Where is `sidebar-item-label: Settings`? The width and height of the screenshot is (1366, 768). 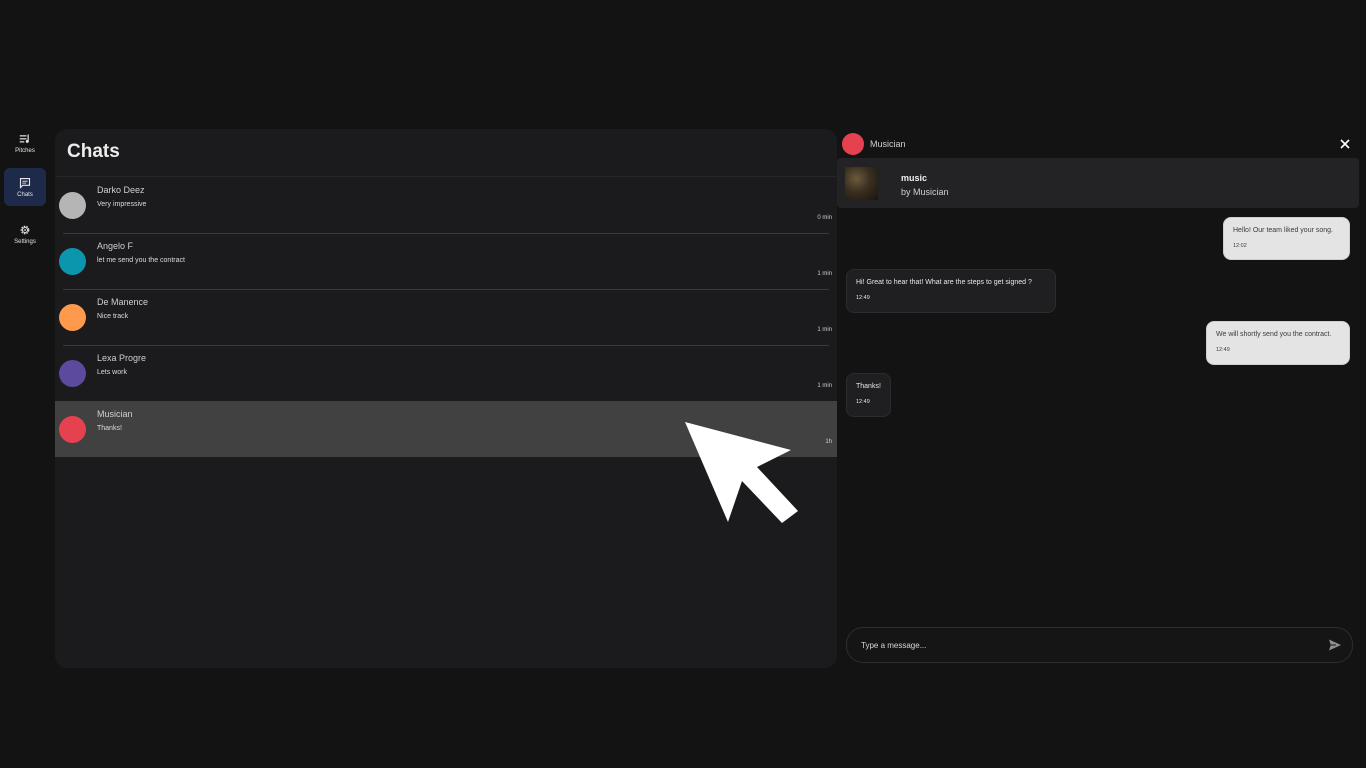
sidebar-item-label: Settings is located at coordinates (25, 241).